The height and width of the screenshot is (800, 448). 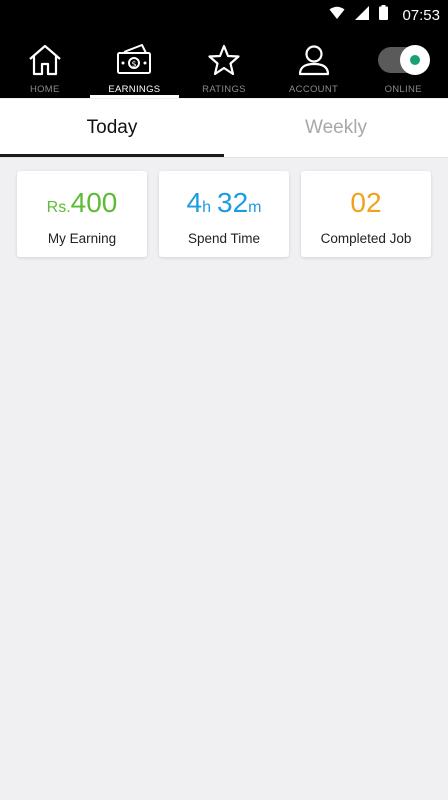 I want to click on completed-job-value: 02, so click(x=365, y=204).